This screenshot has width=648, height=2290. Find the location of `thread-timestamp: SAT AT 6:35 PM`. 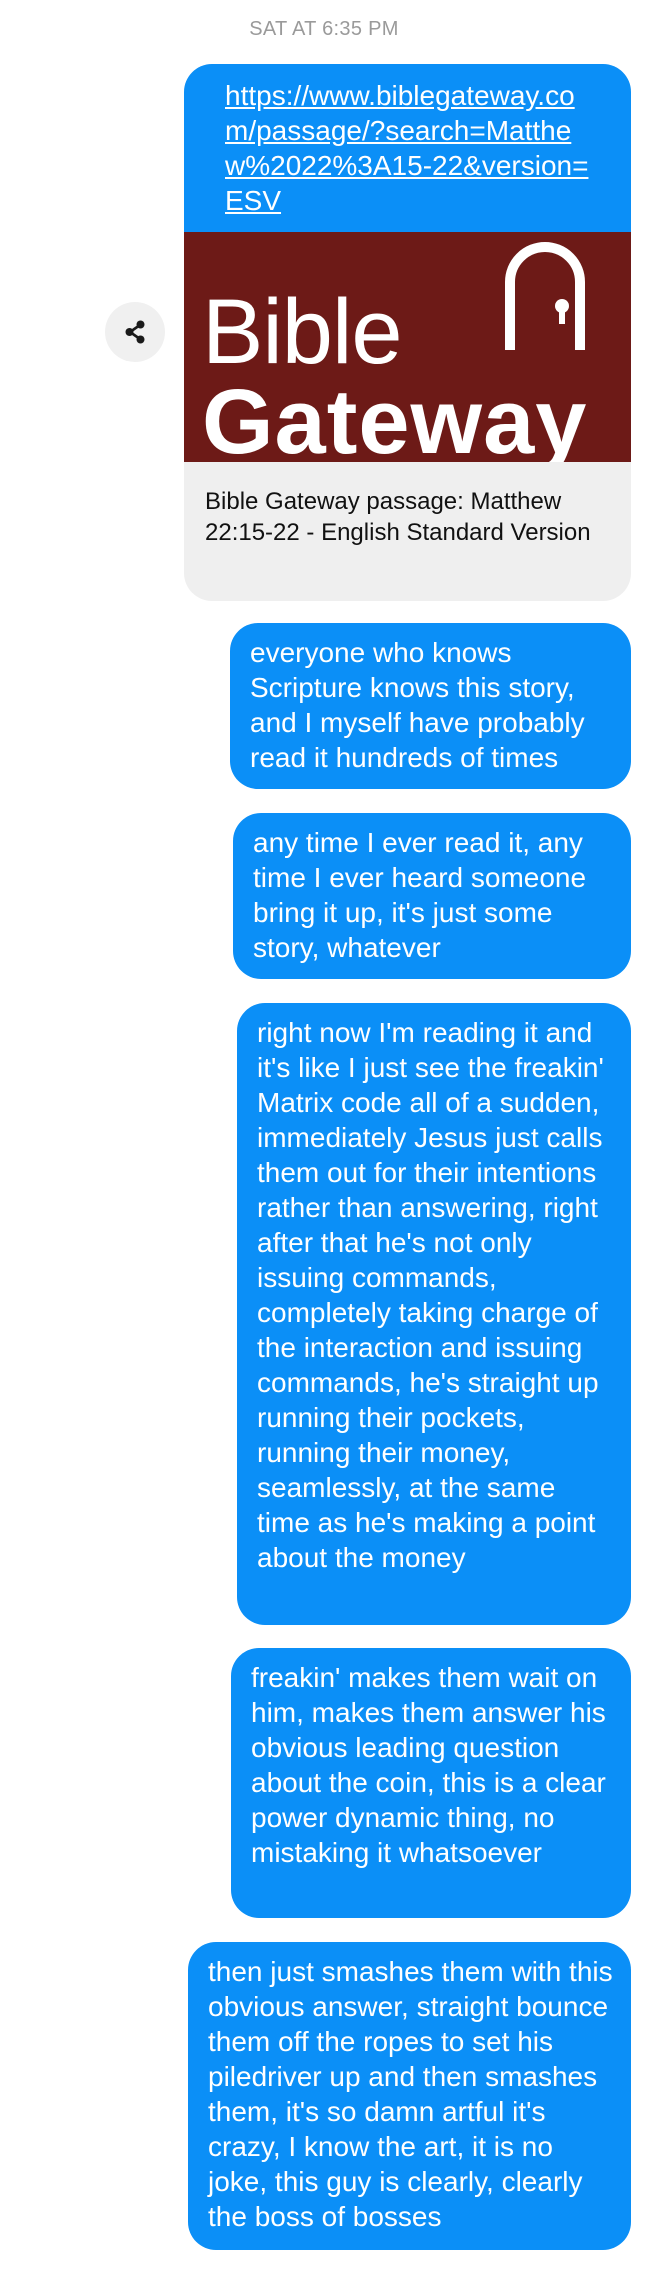

thread-timestamp: SAT AT 6:35 PM is located at coordinates (324, 29).